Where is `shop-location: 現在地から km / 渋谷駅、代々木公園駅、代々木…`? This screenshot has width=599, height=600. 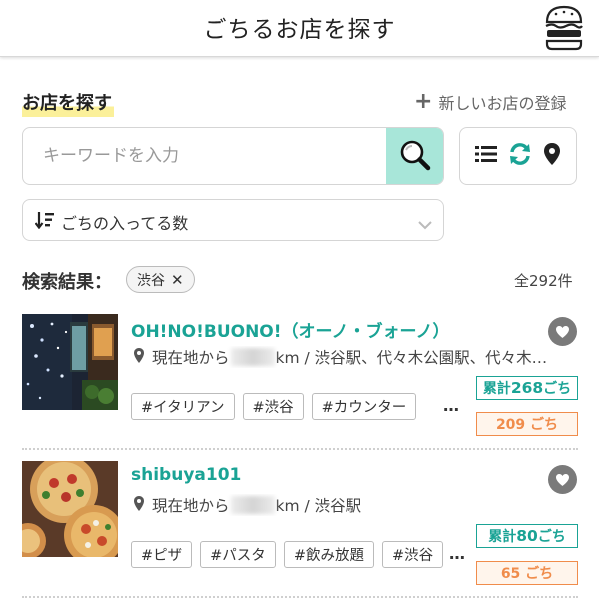 shop-location: 現在地から km / 渋谷駅、代々木公園駅、代々木… is located at coordinates (360, 357).